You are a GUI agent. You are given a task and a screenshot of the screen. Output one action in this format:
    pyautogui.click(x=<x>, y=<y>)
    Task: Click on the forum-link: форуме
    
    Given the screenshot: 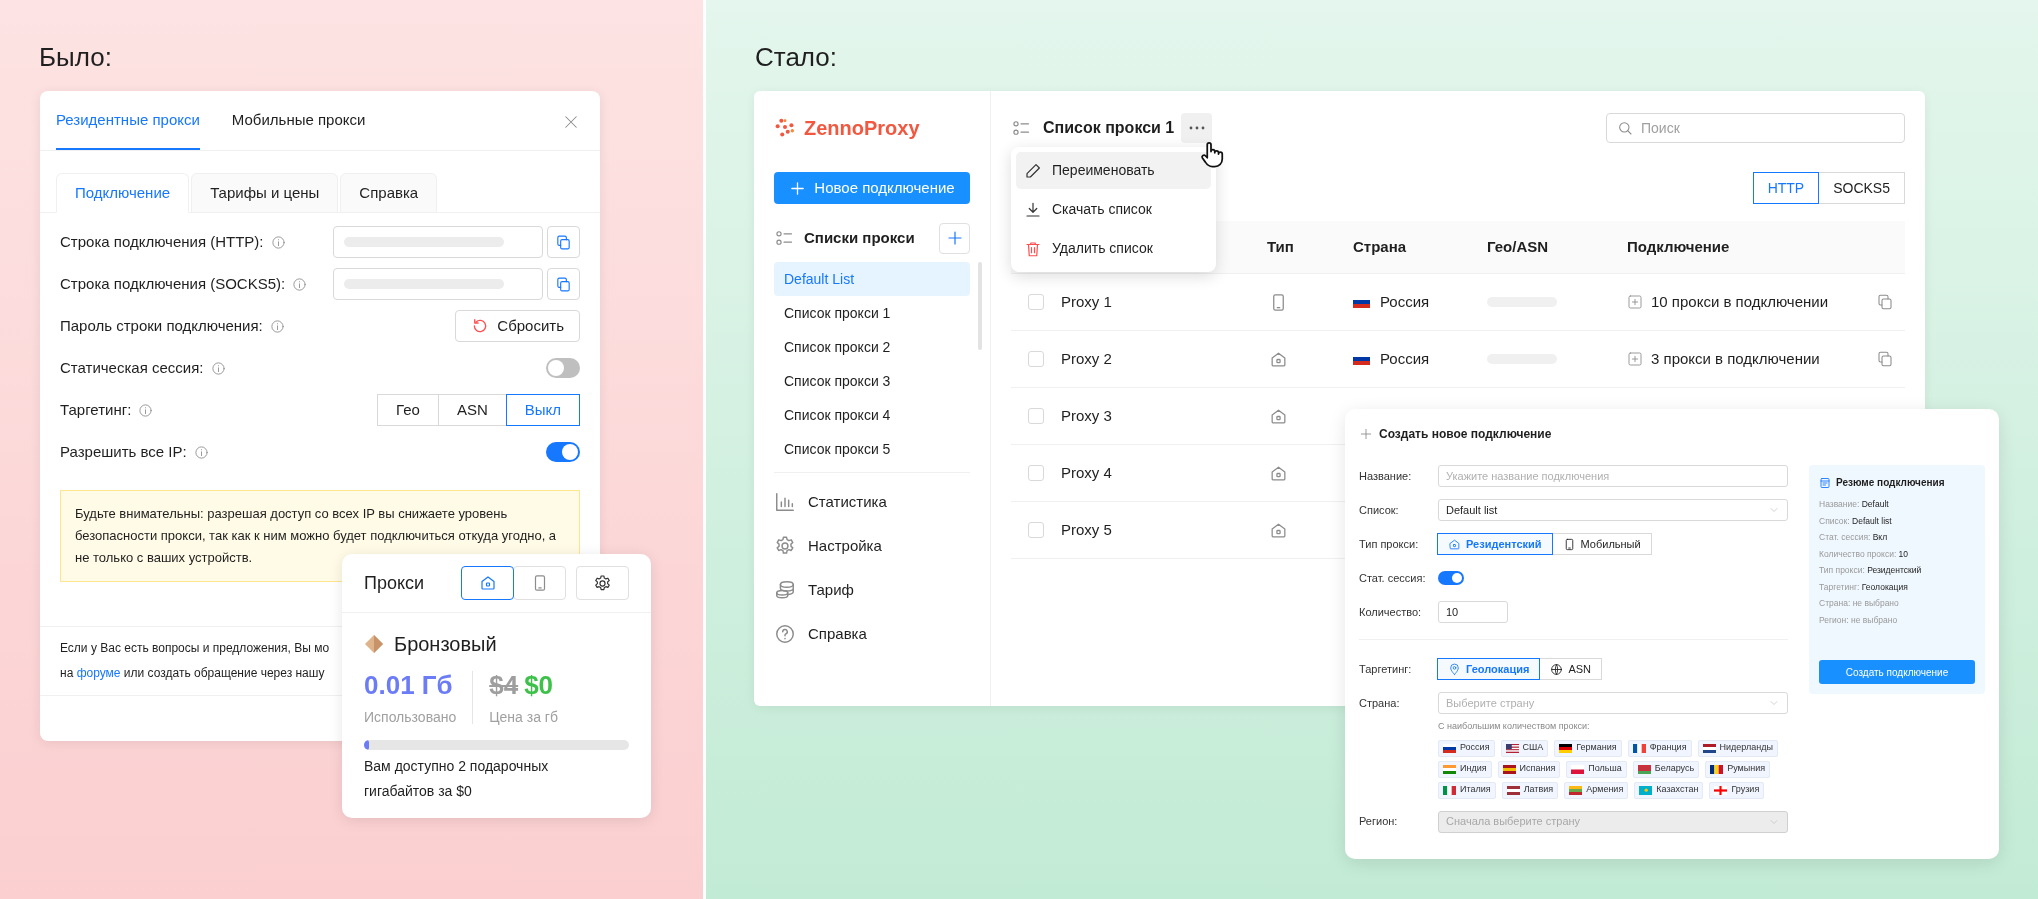 What is the action you would take?
    pyautogui.click(x=98, y=673)
    